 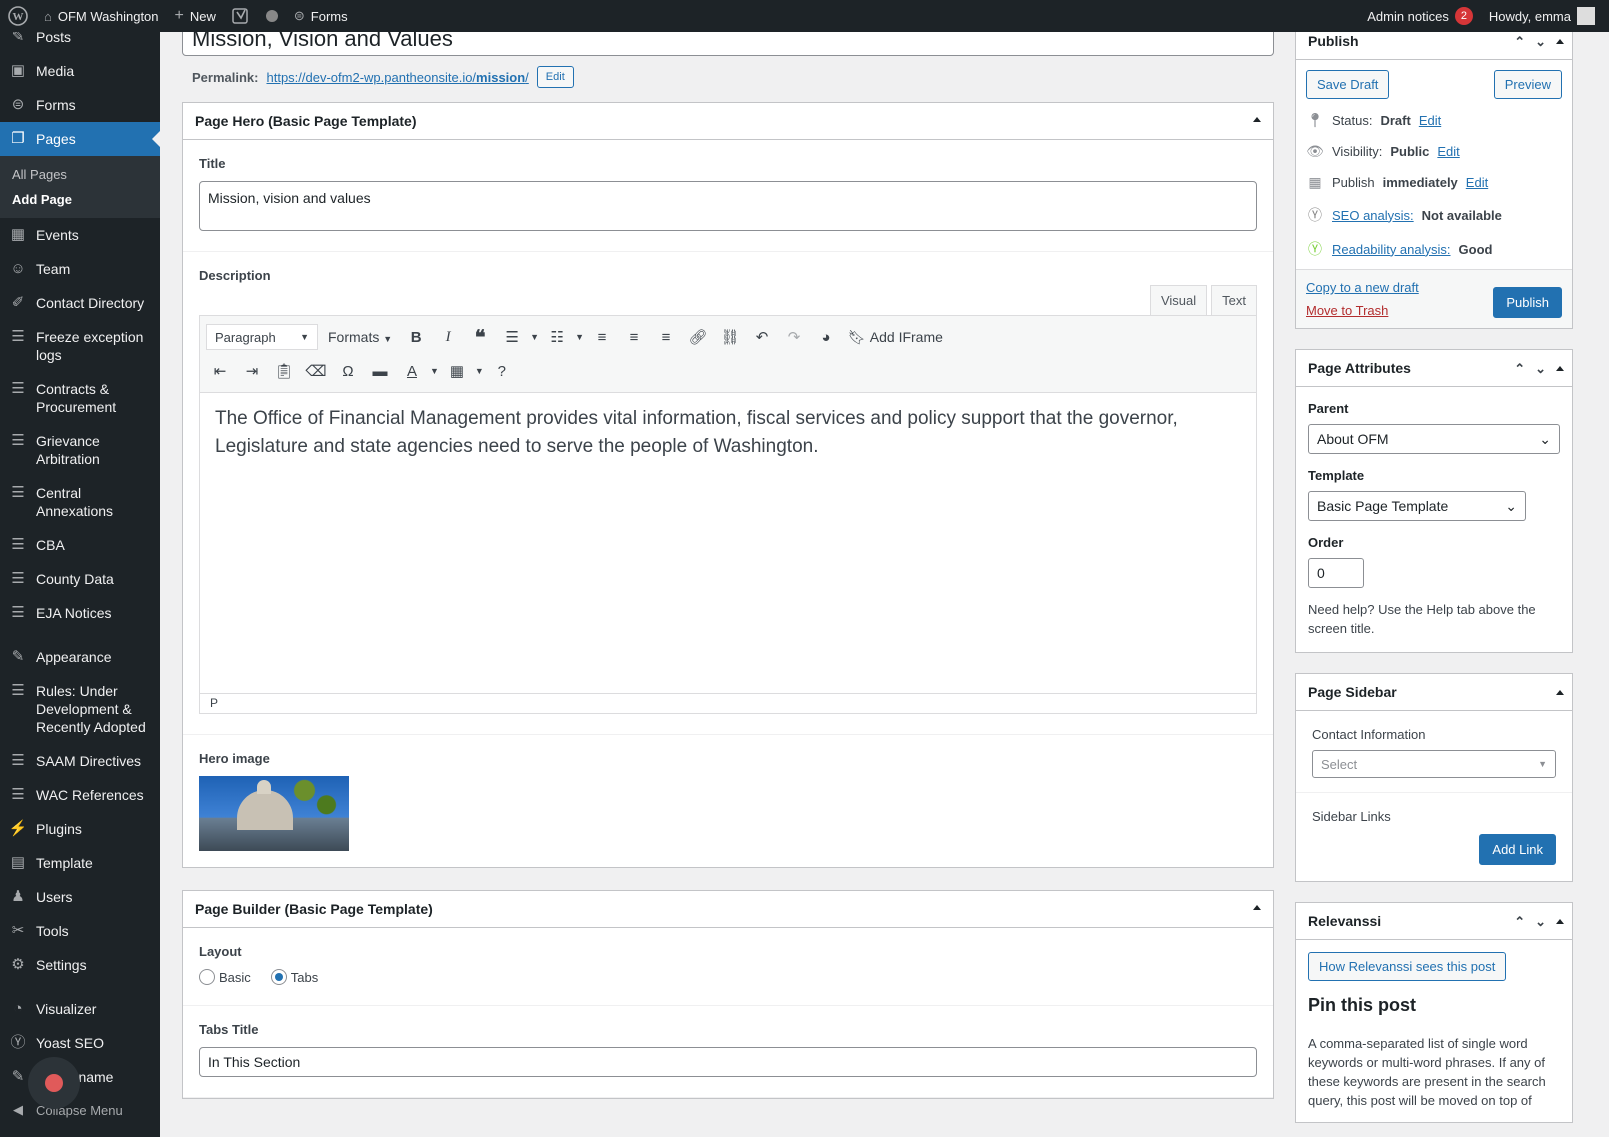 What do you see at coordinates (416, 337) in the screenshot?
I see `bold-icon: B` at bounding box center [416, 337].